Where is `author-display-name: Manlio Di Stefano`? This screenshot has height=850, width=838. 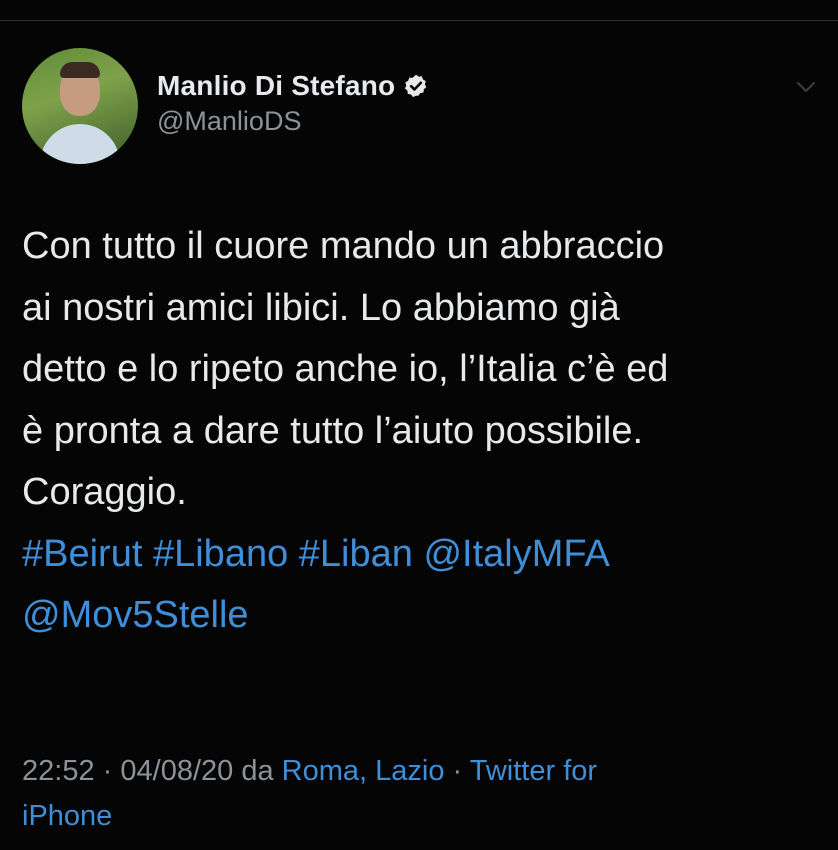
author-display-name: Manlio Di Stefano is located at coordinates (276, 86).